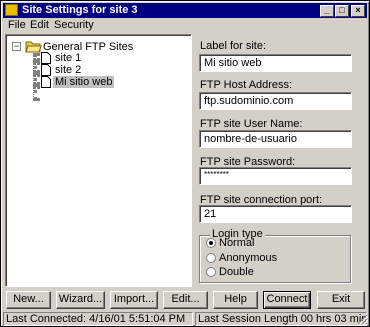 This screenshot has height=327, width=370. Describe the element at coordinates (68, 70) in the screenshot. I see `tree-item-site-2: site 2` at that location.